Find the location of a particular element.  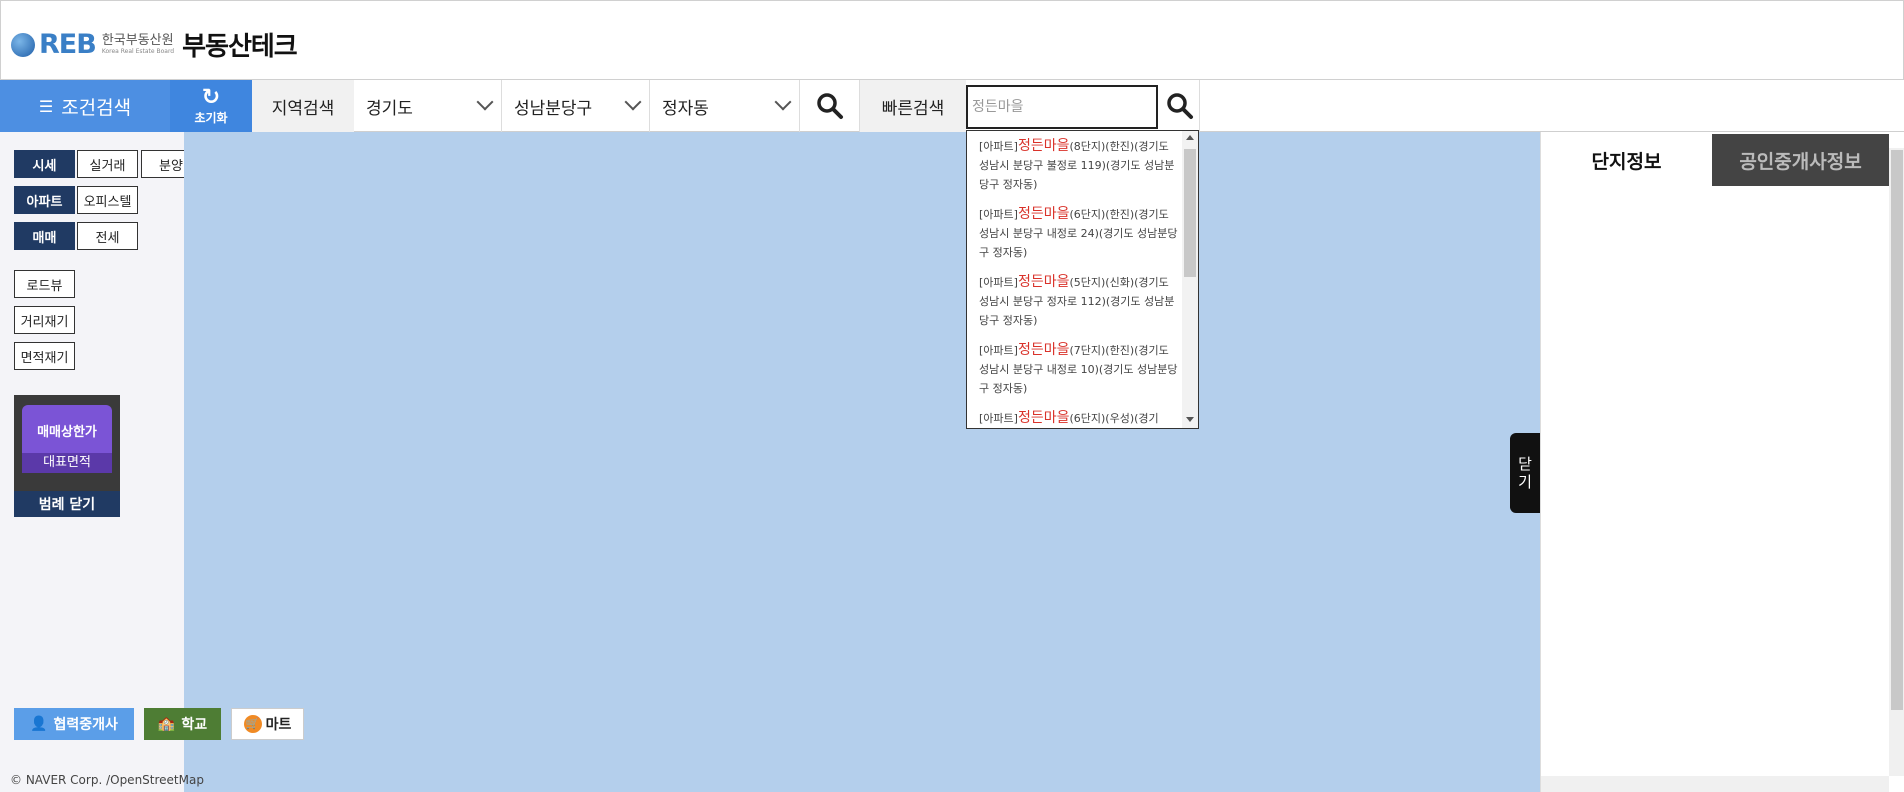

school-button: 🏫 학교 is located at coordinates (182, 724).